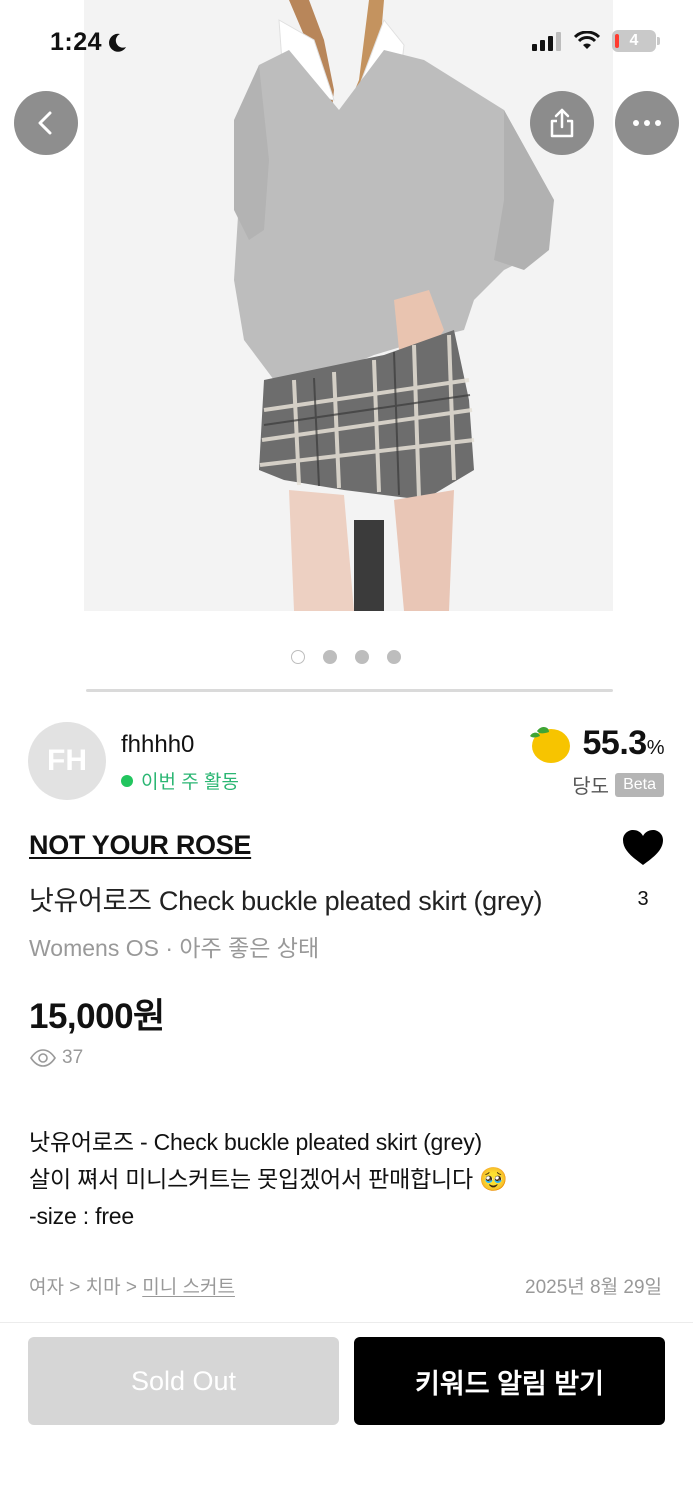  I want to click on share-button, so click(562, 123).